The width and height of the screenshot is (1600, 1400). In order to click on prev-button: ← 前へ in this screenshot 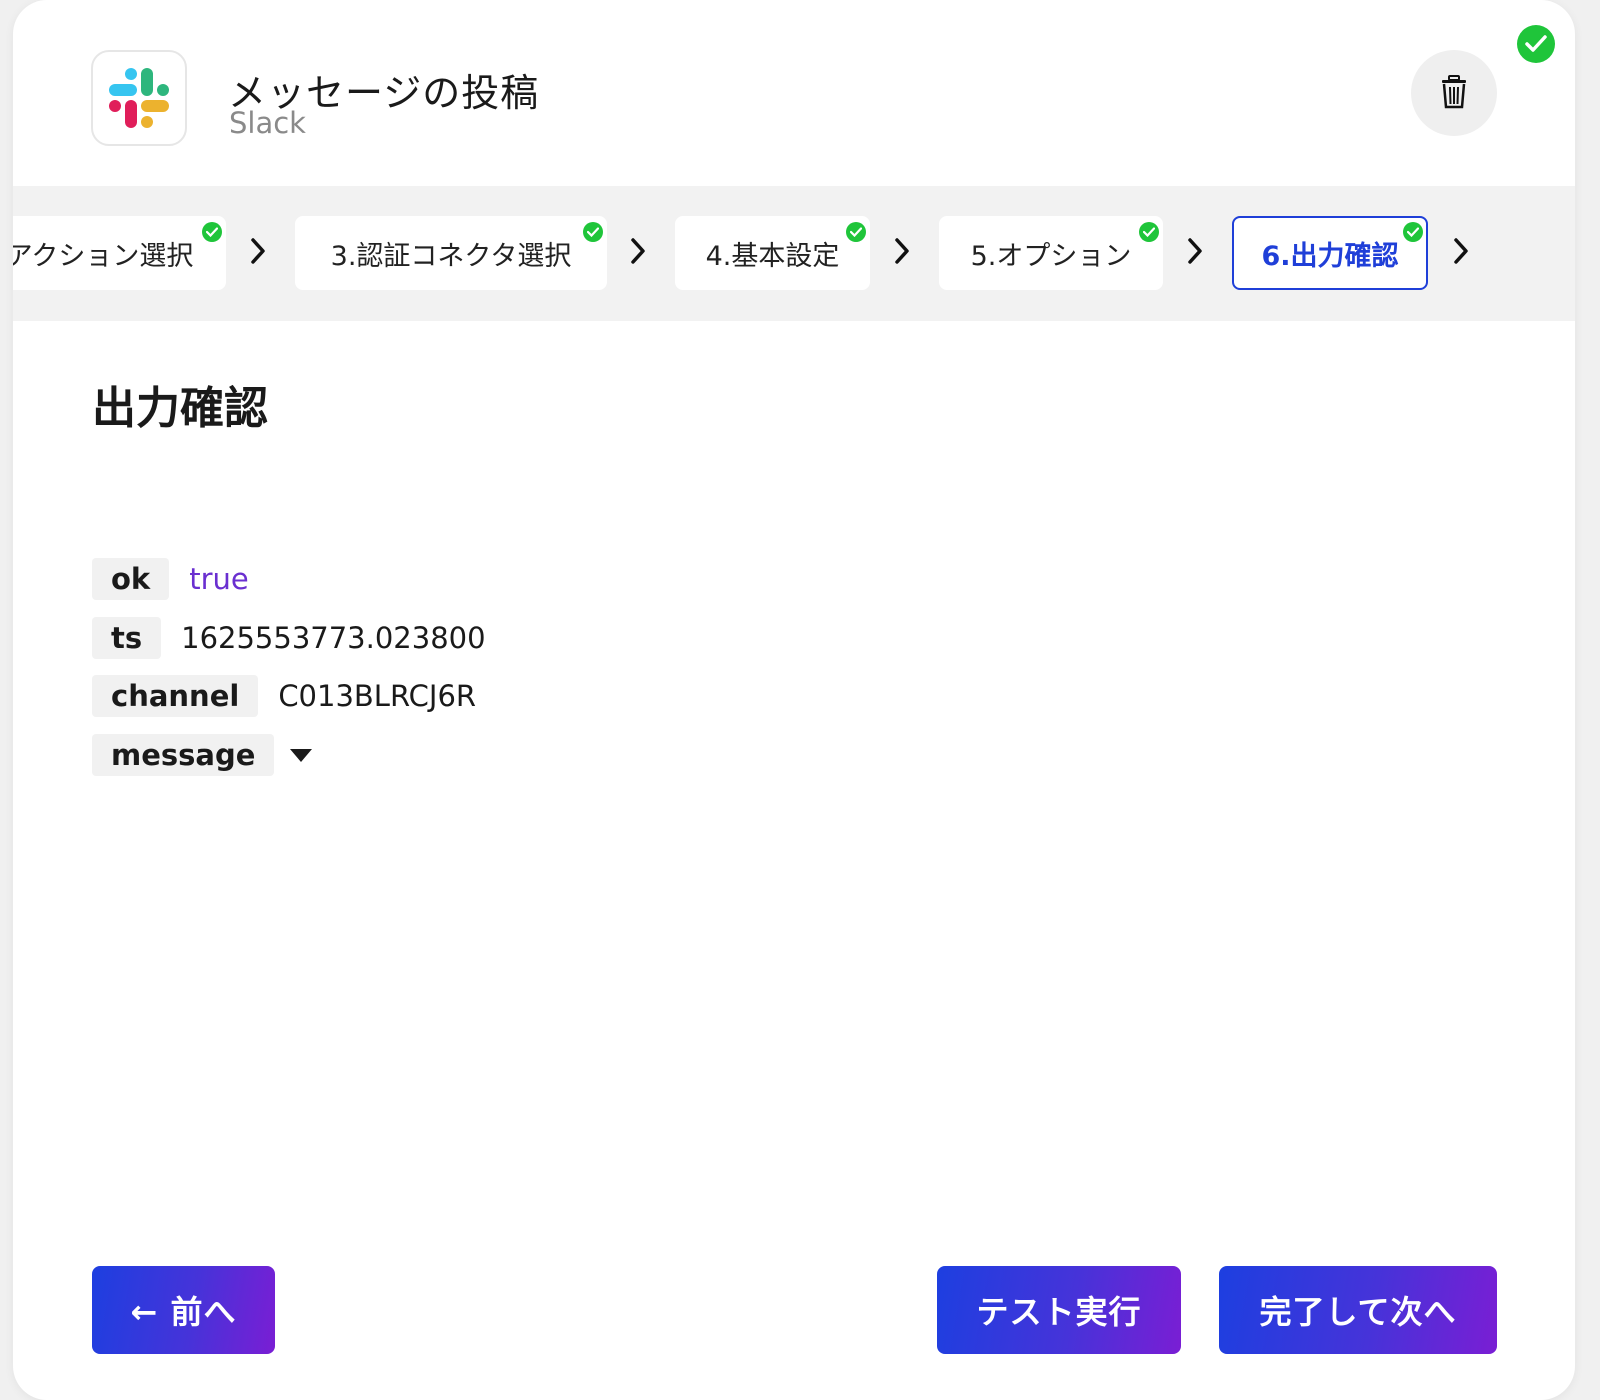, I will do `click(183, 1310)`.